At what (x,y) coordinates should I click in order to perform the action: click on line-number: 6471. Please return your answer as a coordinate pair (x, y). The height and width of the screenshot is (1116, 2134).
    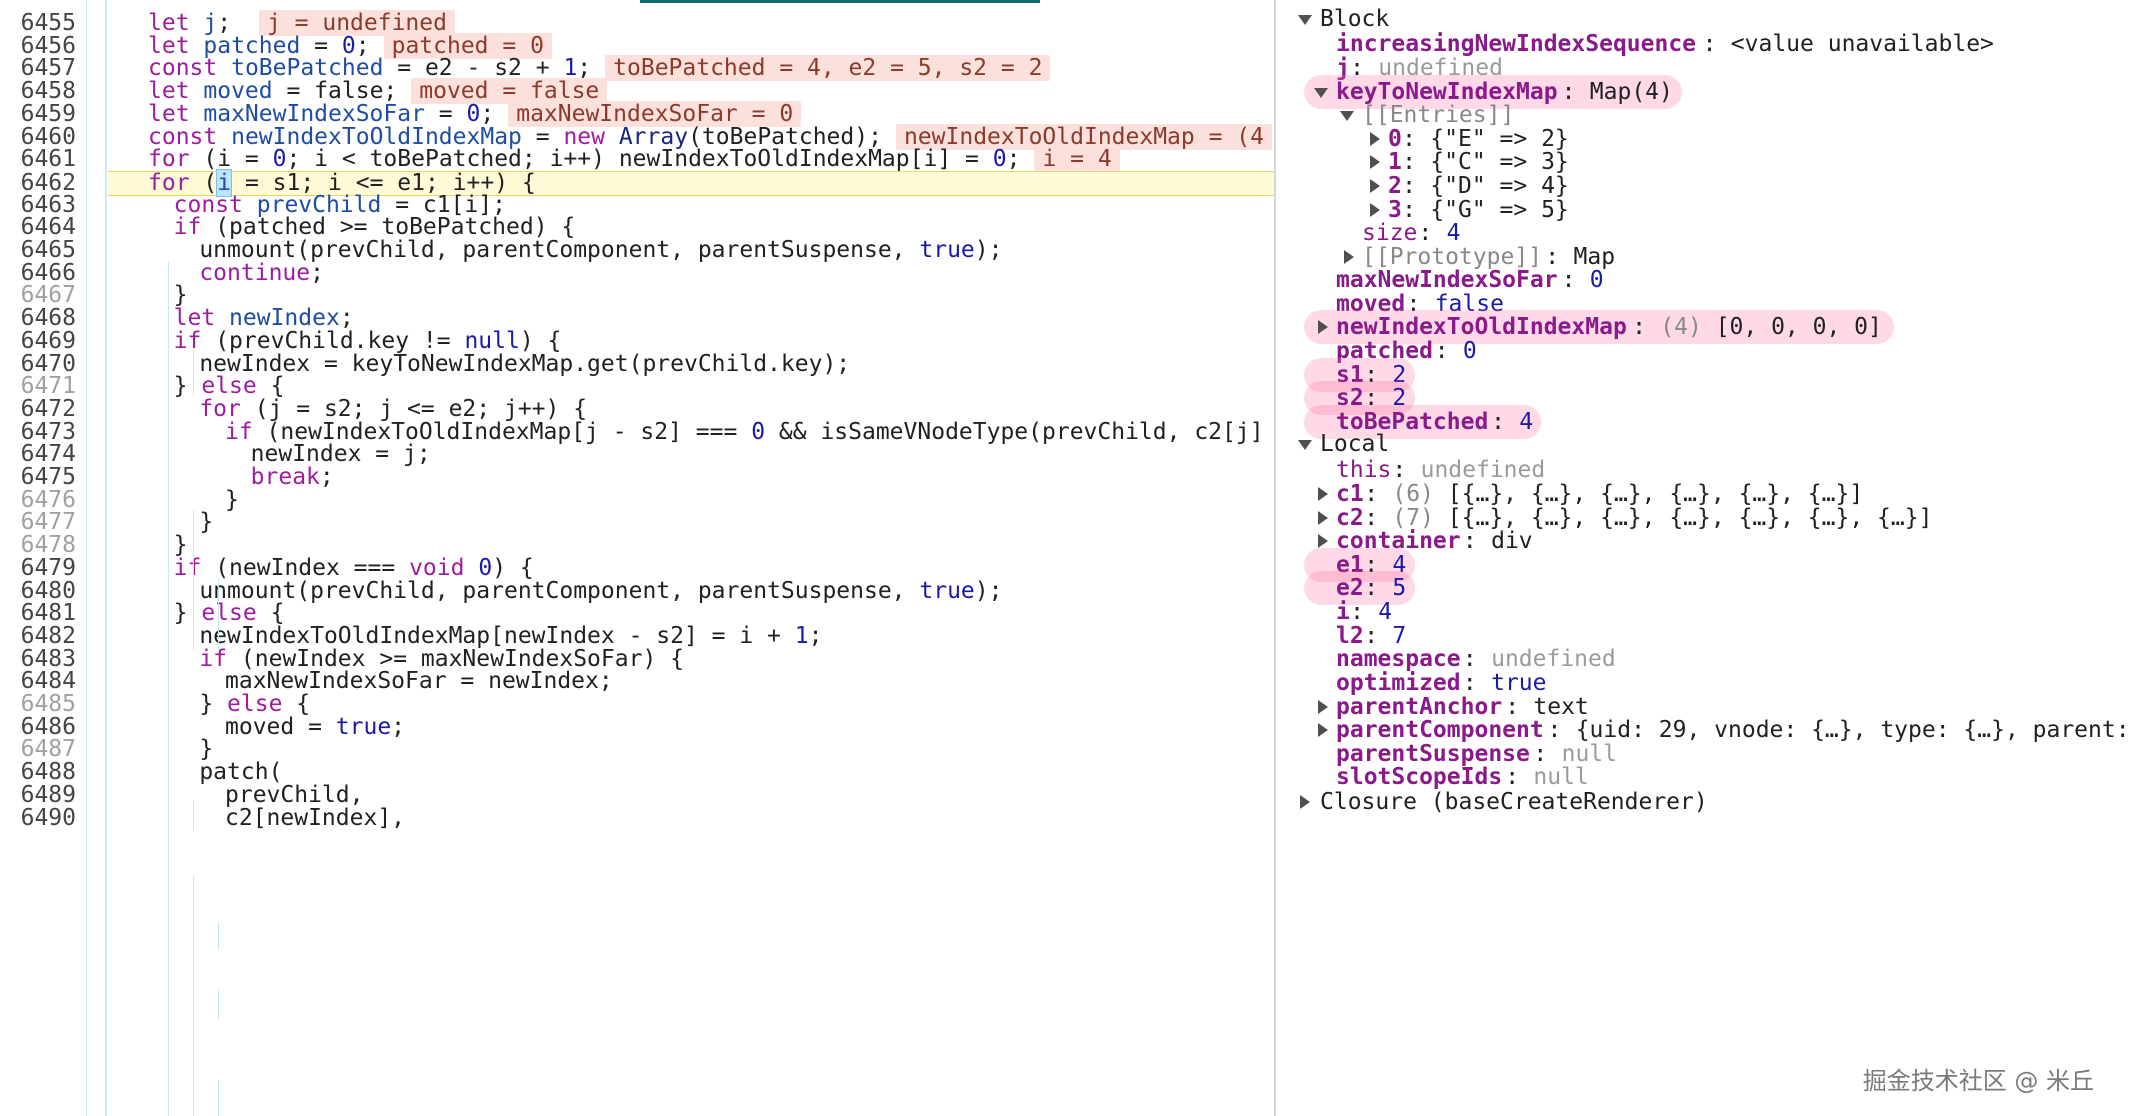
    Looking at the image, I should click on (38, 386).